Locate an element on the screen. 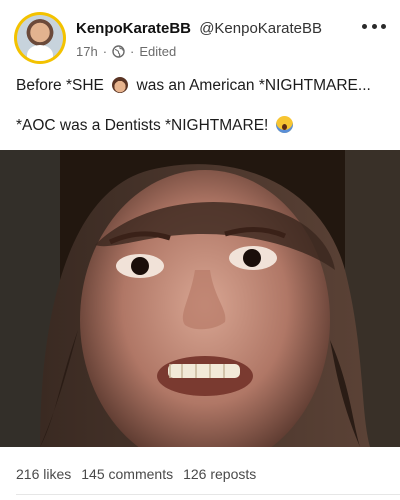  post-text-line-2: *AOC was a Dentists *NIGHTMARE! is located at coordinates (201, 126).